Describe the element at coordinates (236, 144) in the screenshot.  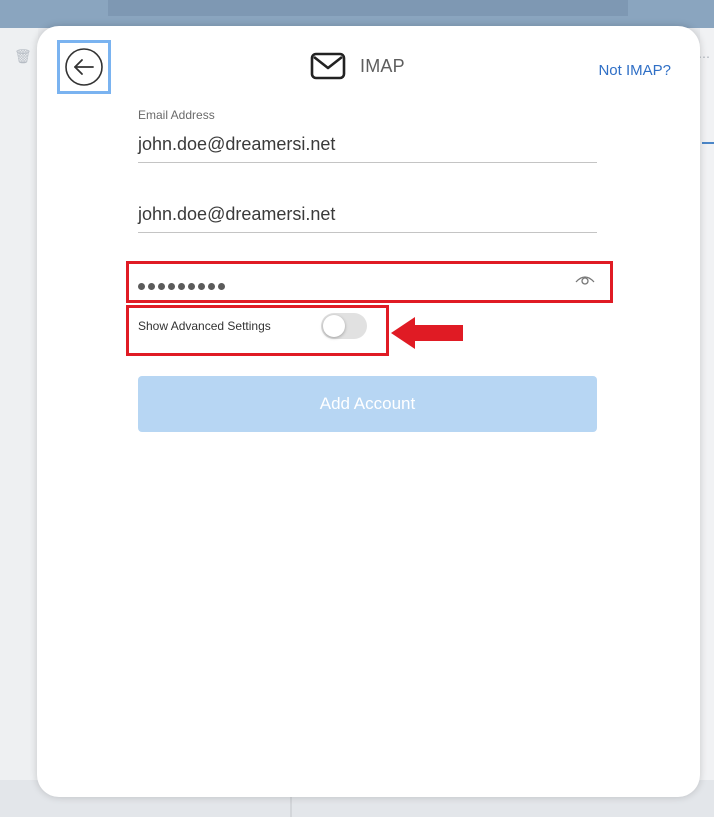
I see `email-field: john.doe@dreamersi.net` at that location.